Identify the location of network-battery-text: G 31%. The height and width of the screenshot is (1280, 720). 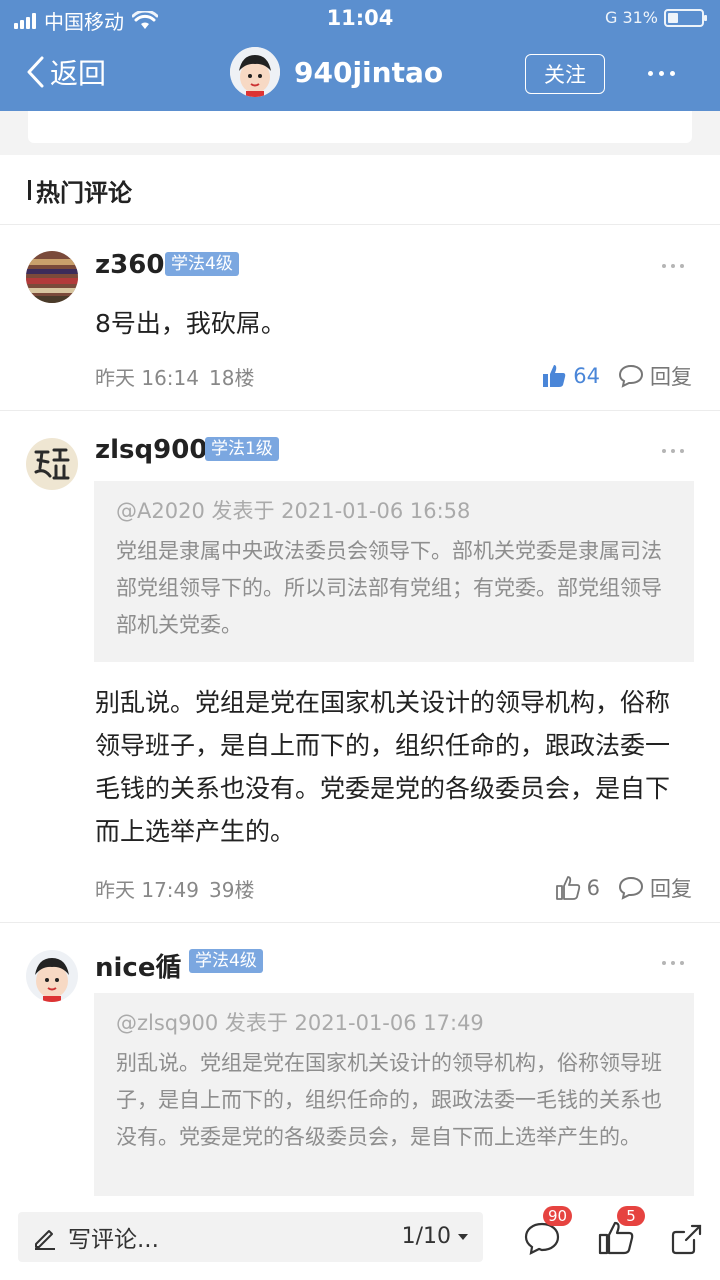
(631, 17).